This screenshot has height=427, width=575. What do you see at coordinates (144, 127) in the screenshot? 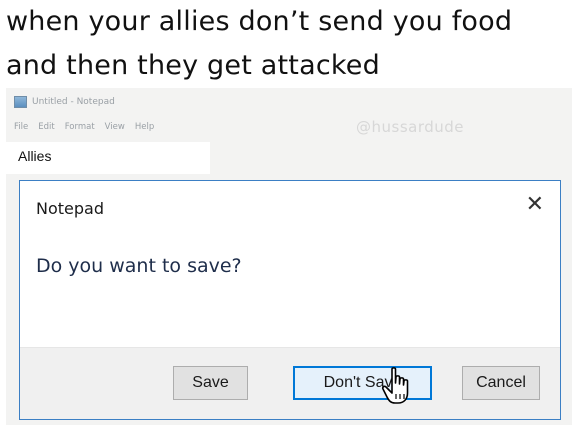
I see `menu-item-help: Help` at bounding box center [144, 127].